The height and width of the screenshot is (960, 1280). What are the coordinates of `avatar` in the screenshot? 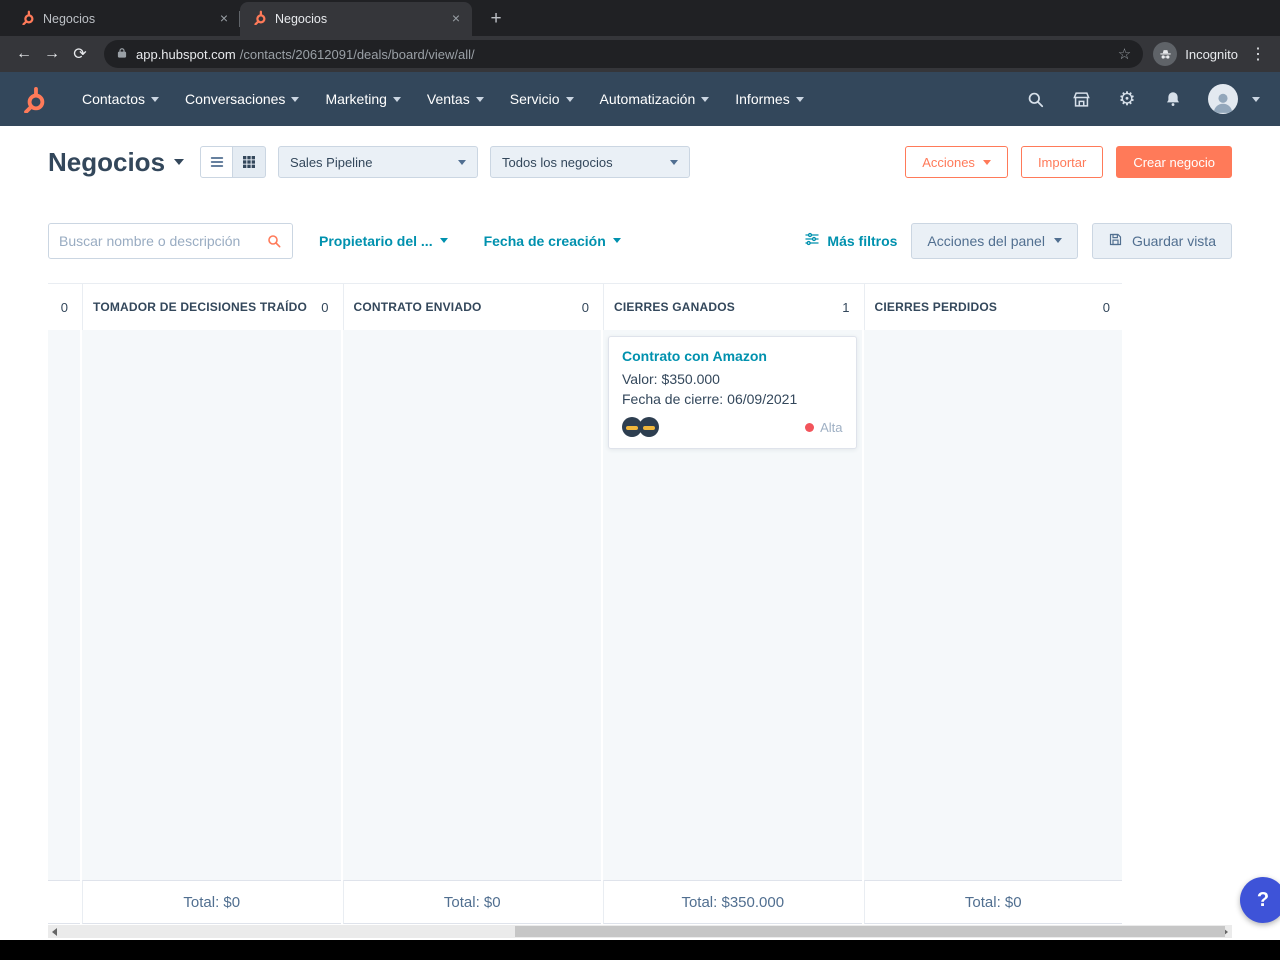 It's located at (649, 427).